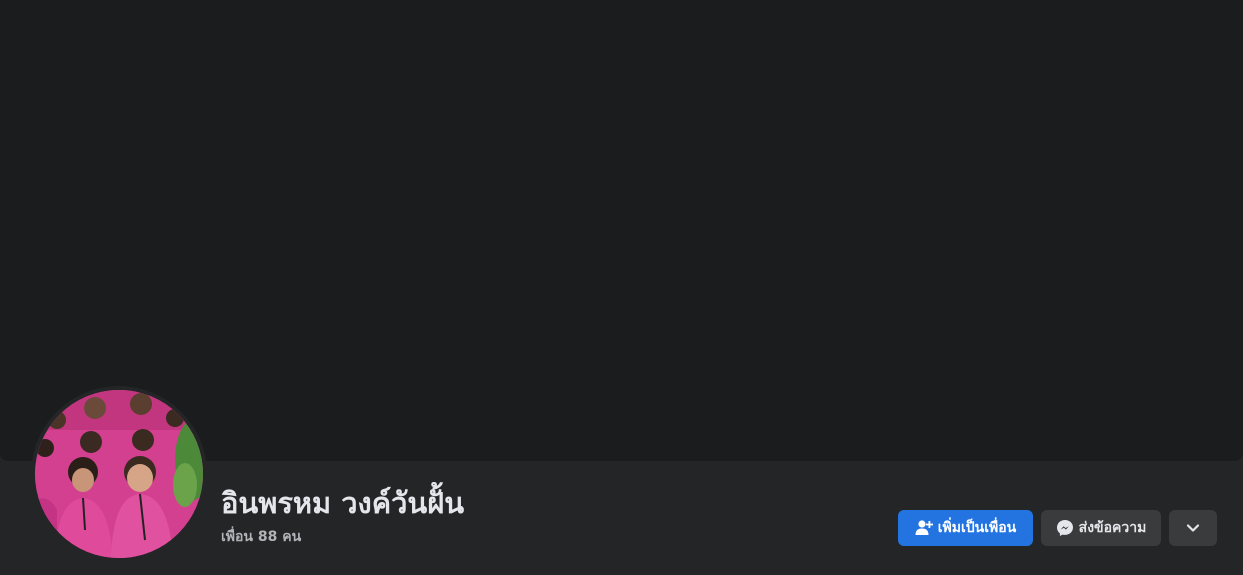  Describe the element at coordinates (1065, 528) in the screenshot. I see `messenger-icon` at that location.